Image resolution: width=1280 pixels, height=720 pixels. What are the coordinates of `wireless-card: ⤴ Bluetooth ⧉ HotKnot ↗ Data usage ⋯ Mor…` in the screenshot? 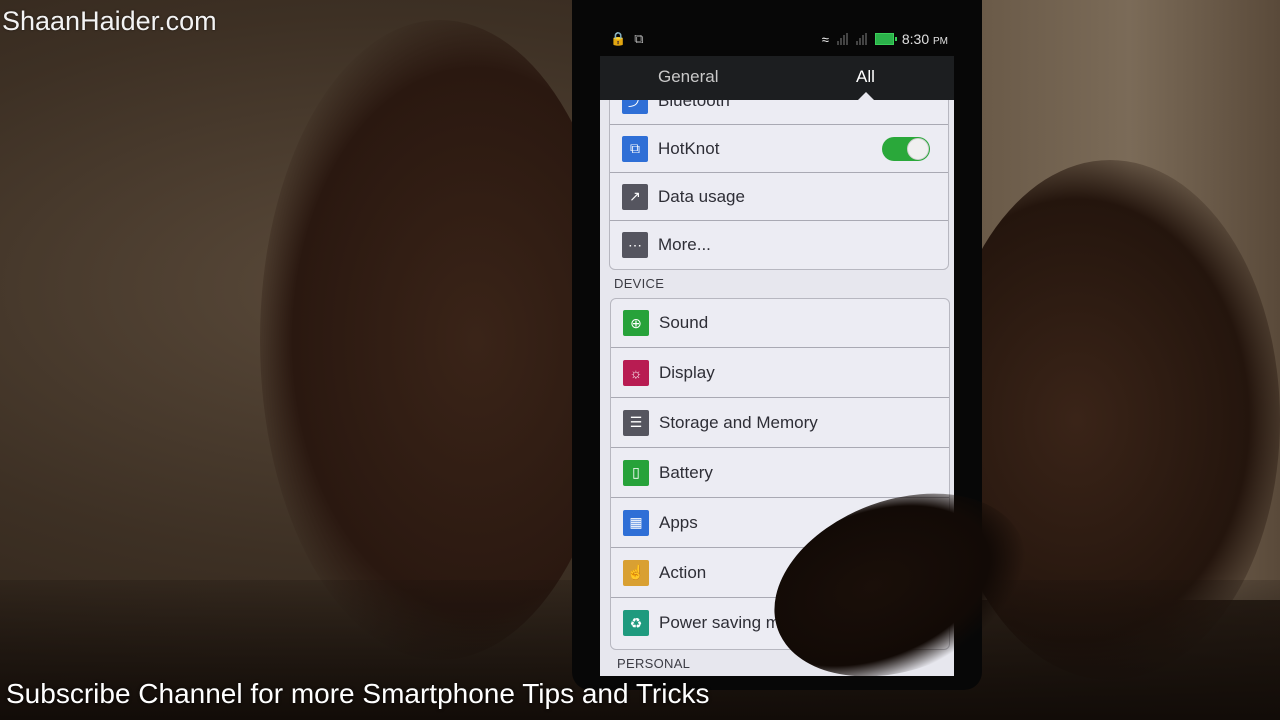 It's located at (779, 173).